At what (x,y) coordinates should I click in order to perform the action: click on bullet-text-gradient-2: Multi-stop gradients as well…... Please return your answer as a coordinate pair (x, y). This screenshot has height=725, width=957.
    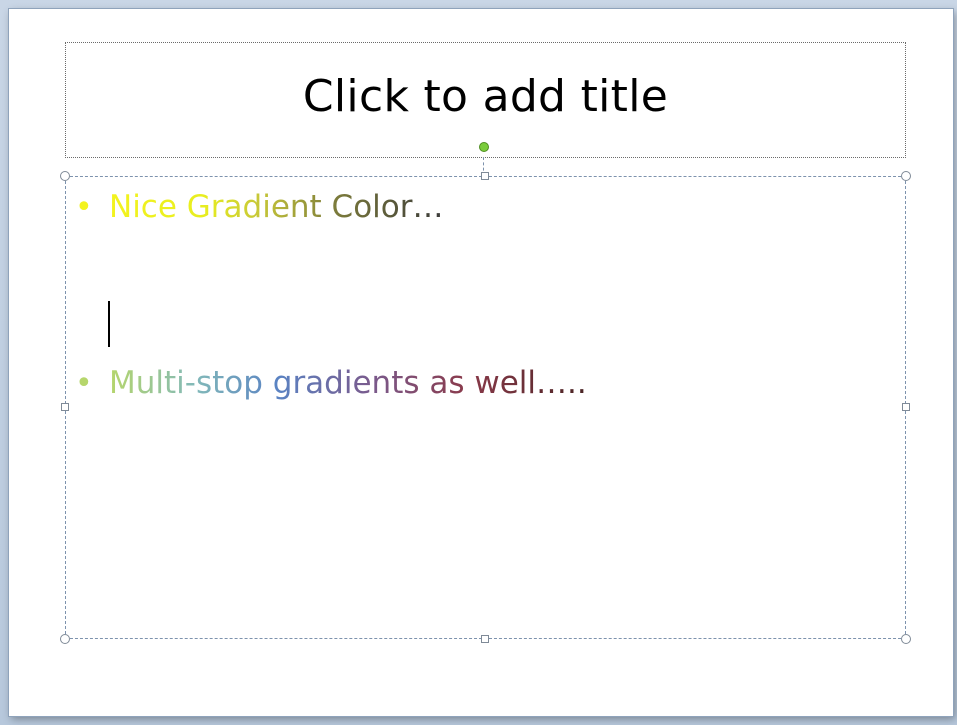
    Looking at the image, I should click on (348, 383).